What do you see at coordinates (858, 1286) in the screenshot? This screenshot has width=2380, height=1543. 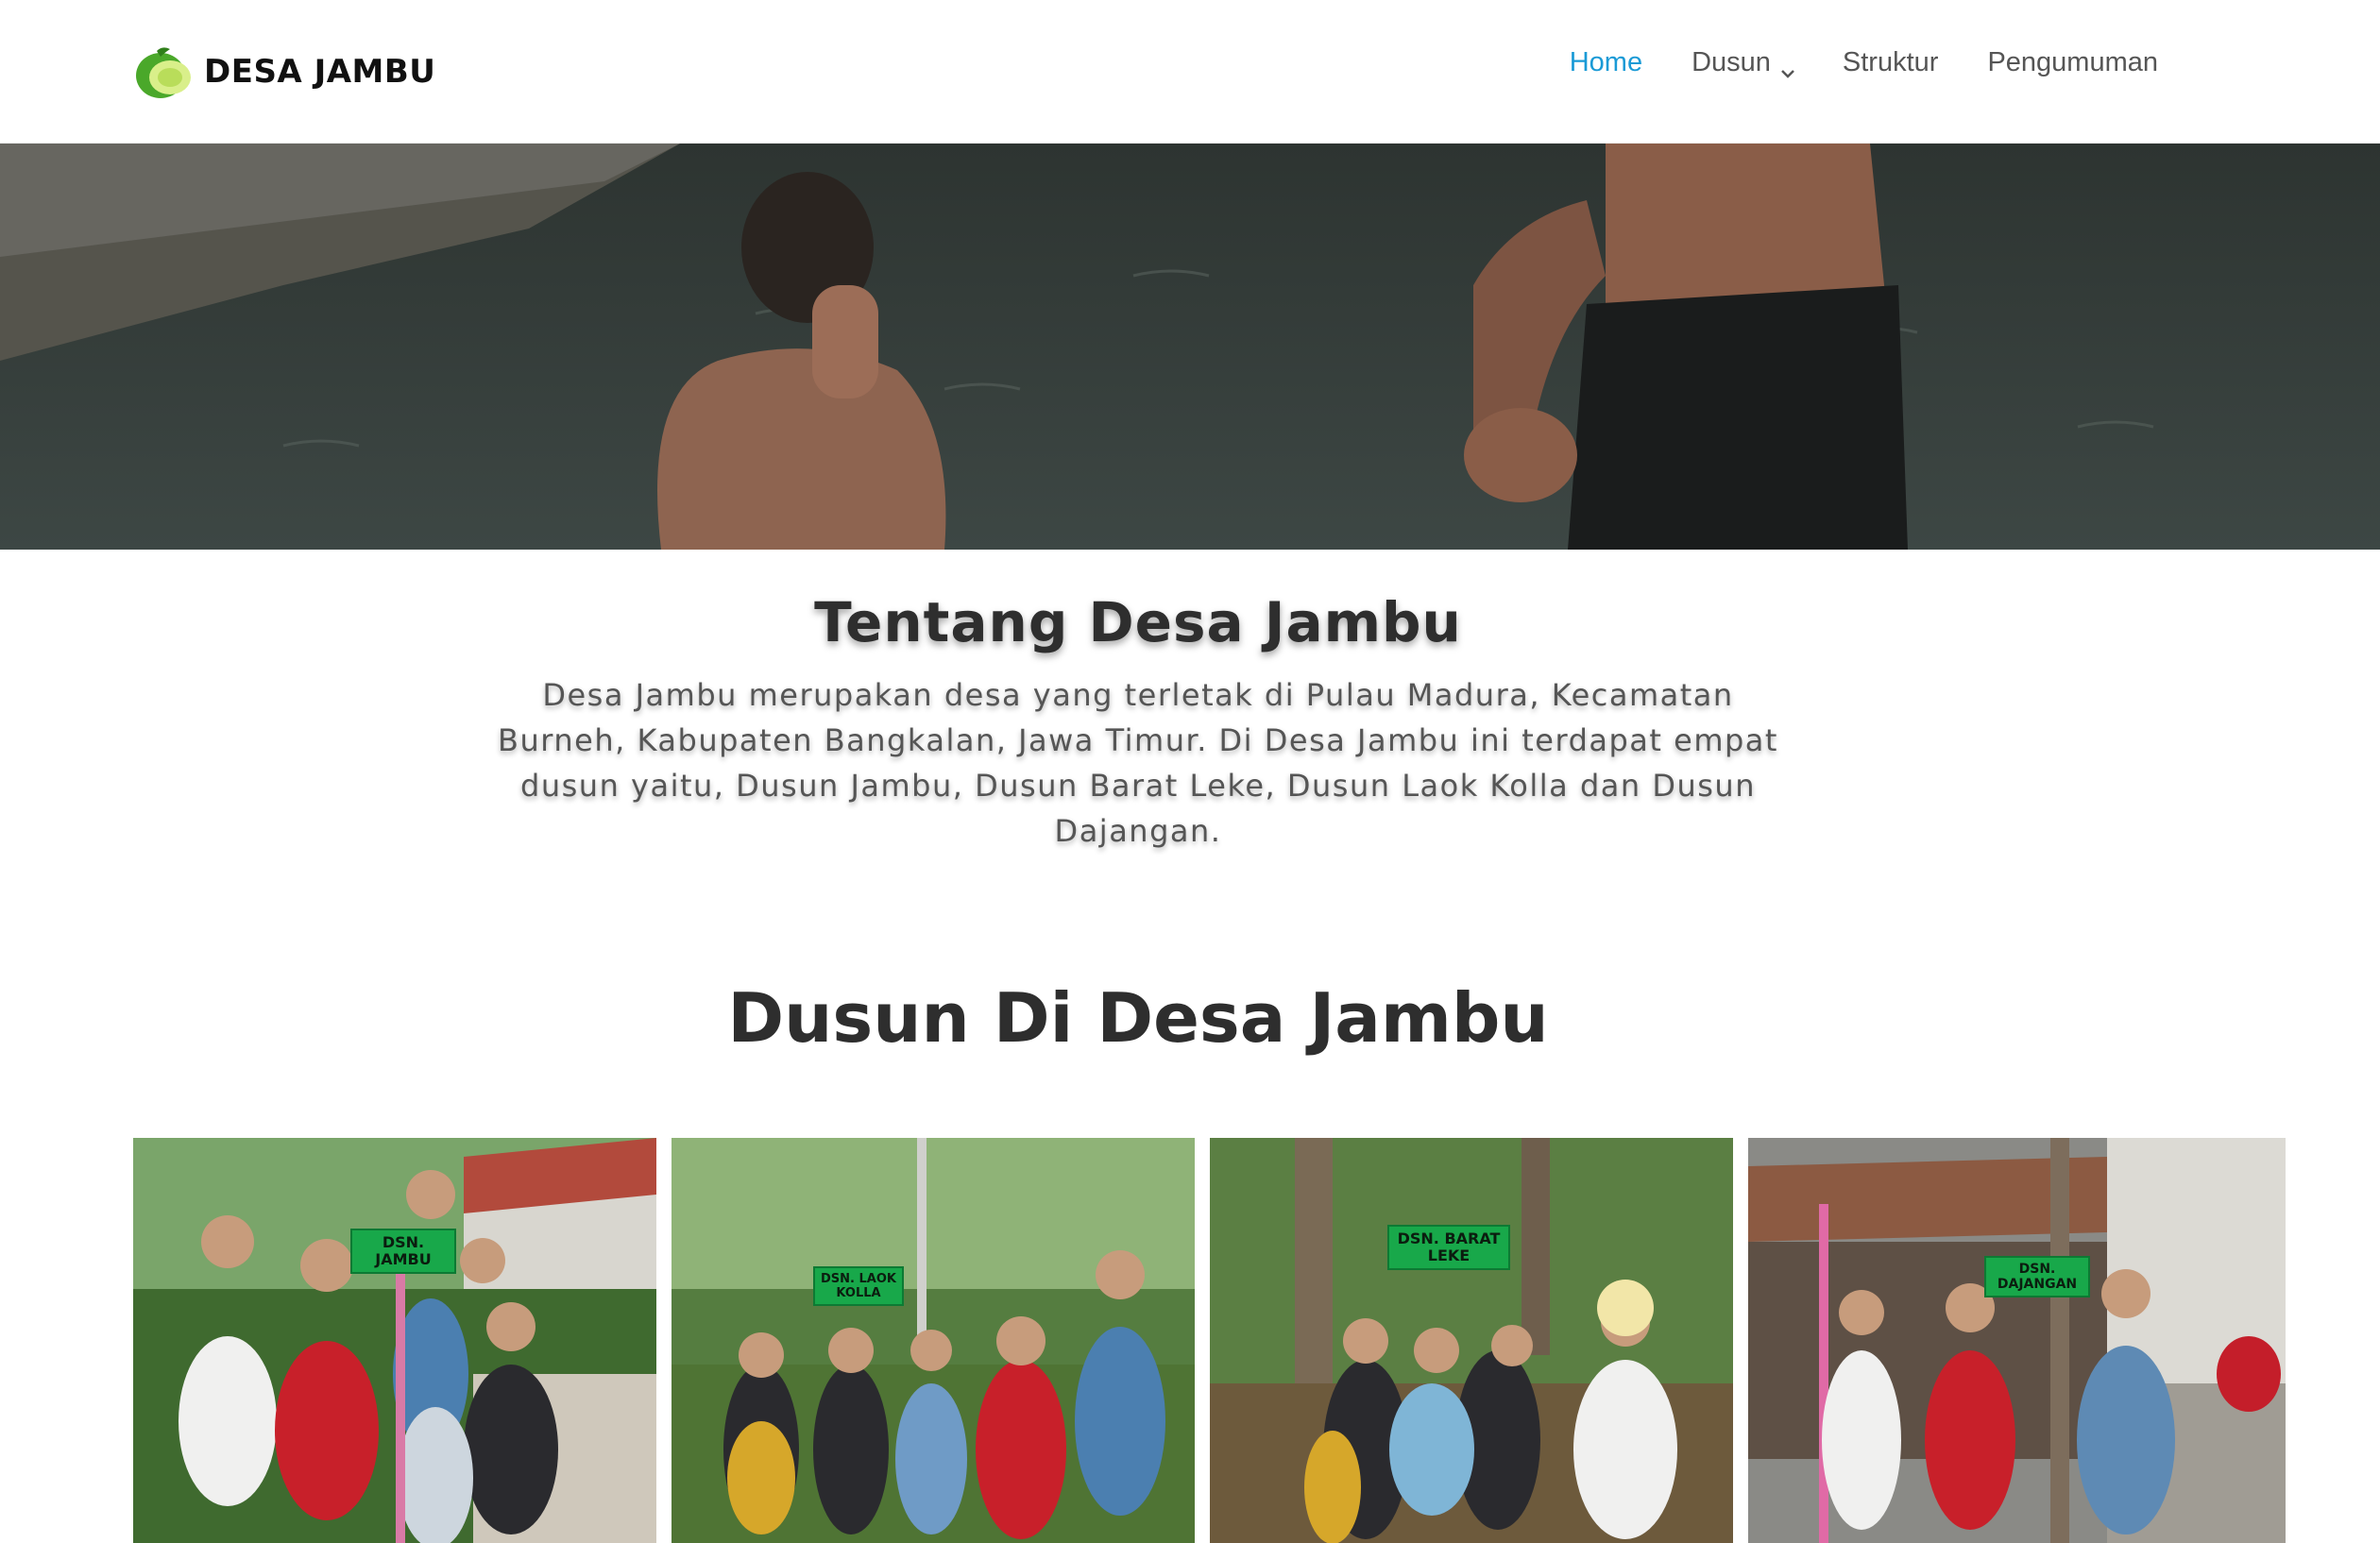 I see `dusun-sign: DSN. LAOK KOLLA` at bounding box center [858, 1286].